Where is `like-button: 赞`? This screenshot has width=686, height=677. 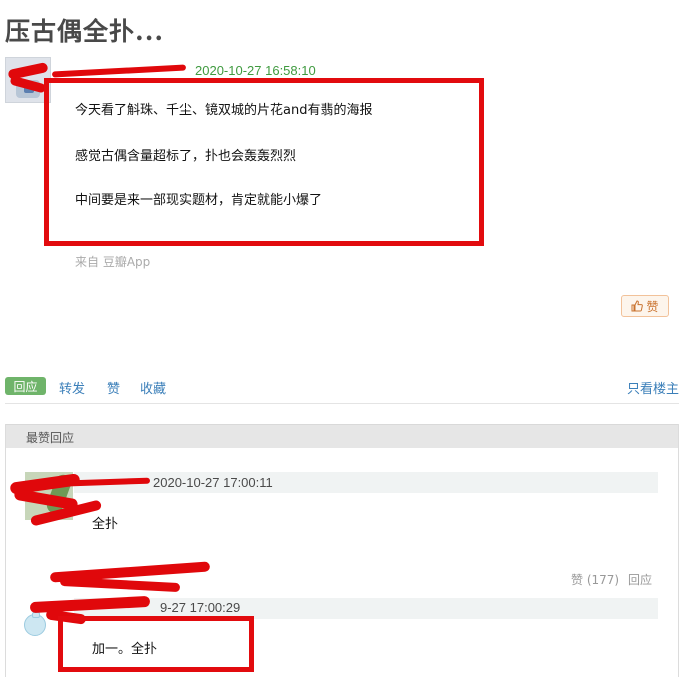 like-button: 赞 is located at coordinates (645, 306).